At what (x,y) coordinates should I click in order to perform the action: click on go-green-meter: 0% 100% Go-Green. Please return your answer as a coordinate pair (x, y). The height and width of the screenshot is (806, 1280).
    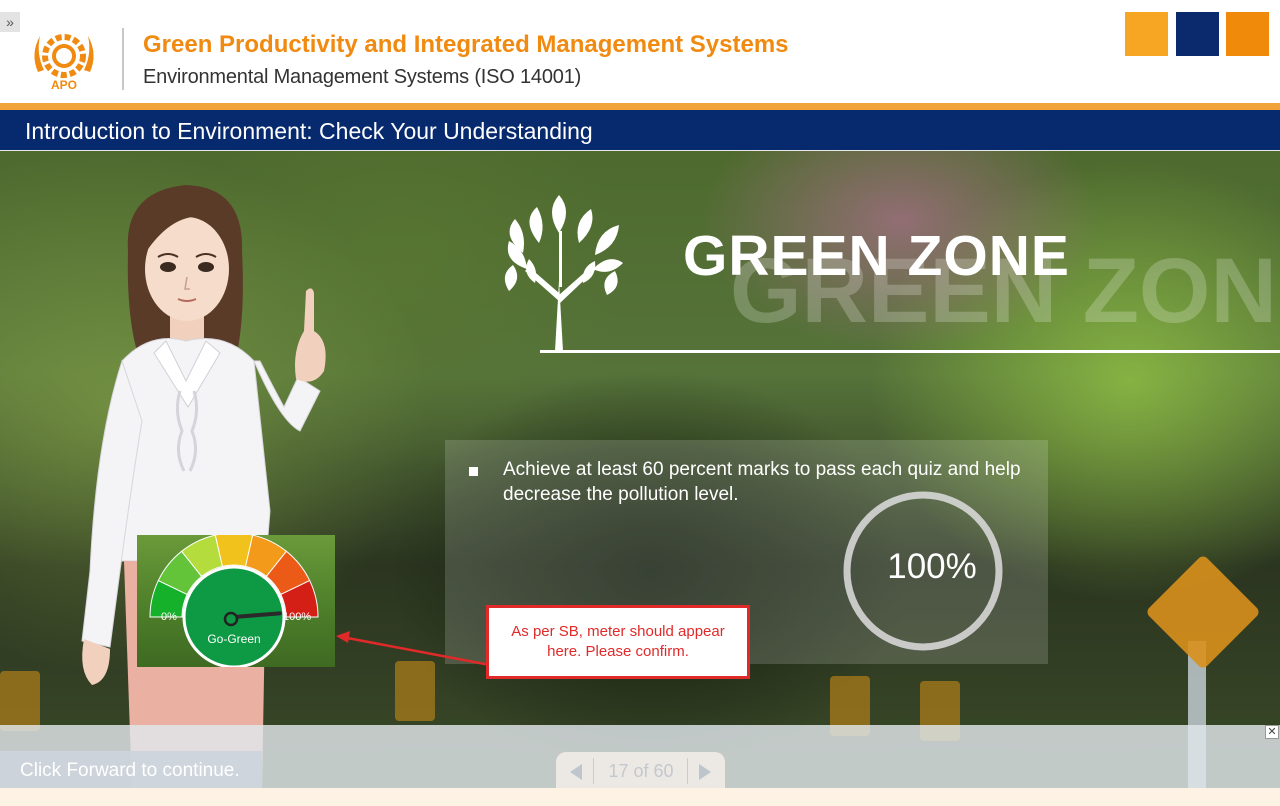
    Looking at the image, I should click on (236, 601).